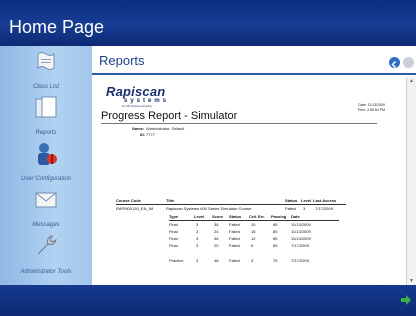  I want to click on sidebar-item-class-list: Class List, so click(46, 69).